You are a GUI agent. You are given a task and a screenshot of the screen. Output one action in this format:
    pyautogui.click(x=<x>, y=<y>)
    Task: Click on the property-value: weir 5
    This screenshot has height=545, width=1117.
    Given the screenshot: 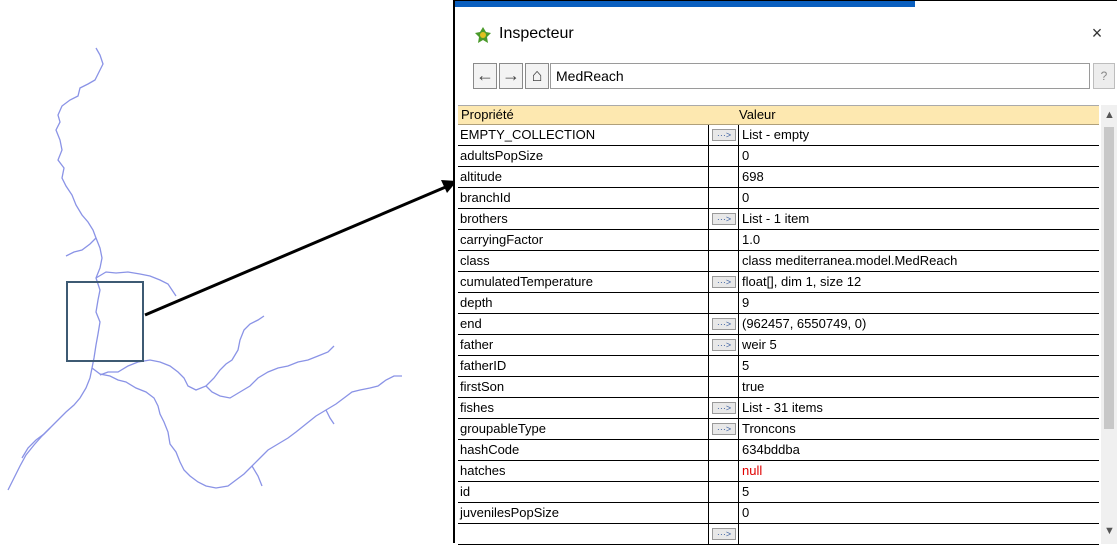 What is the action you would take?
    pyautogui.click(x=759, y=344)
    